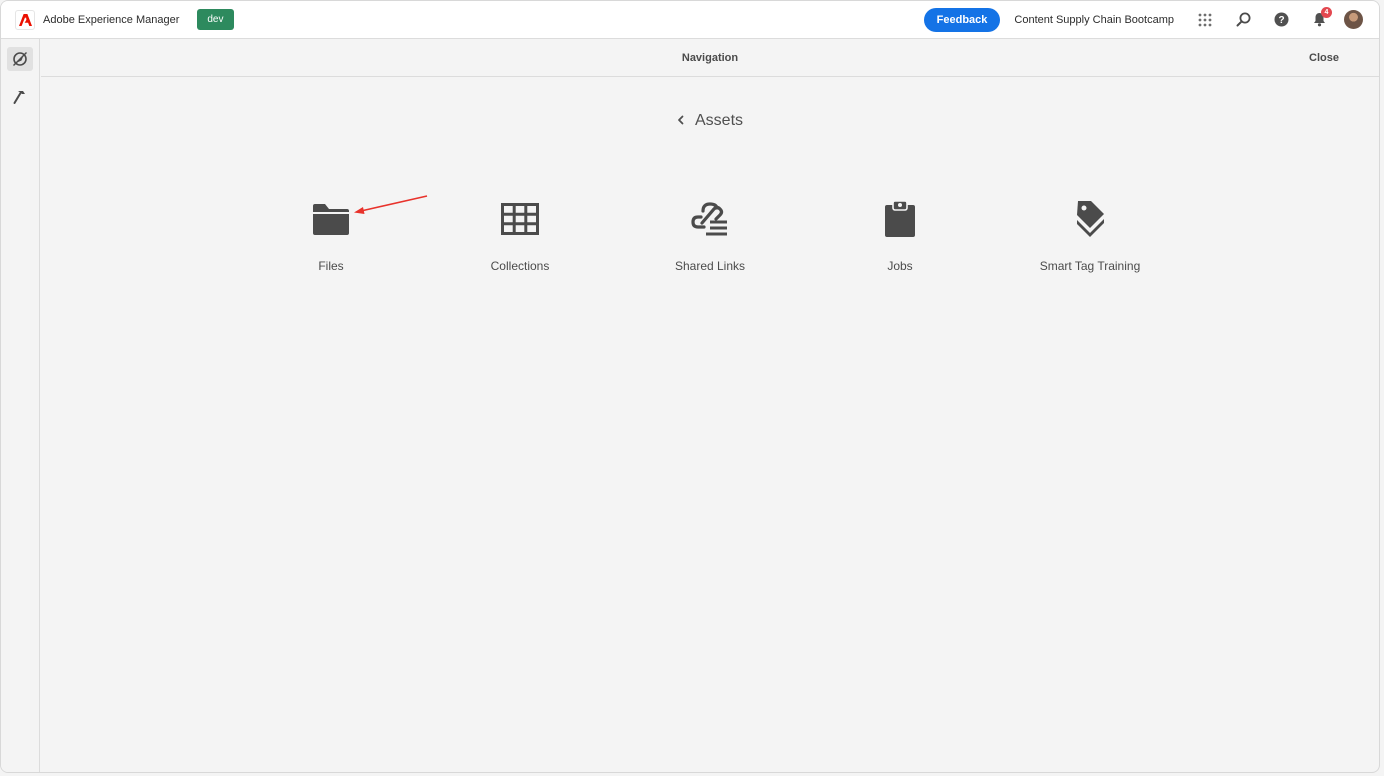 Image resolution: width=1384 pixels, height=776 pixels. Describe the element at coordinates (1090, 266) in the screenshot. I see `tile-label: Smart Tag Training` at that location.